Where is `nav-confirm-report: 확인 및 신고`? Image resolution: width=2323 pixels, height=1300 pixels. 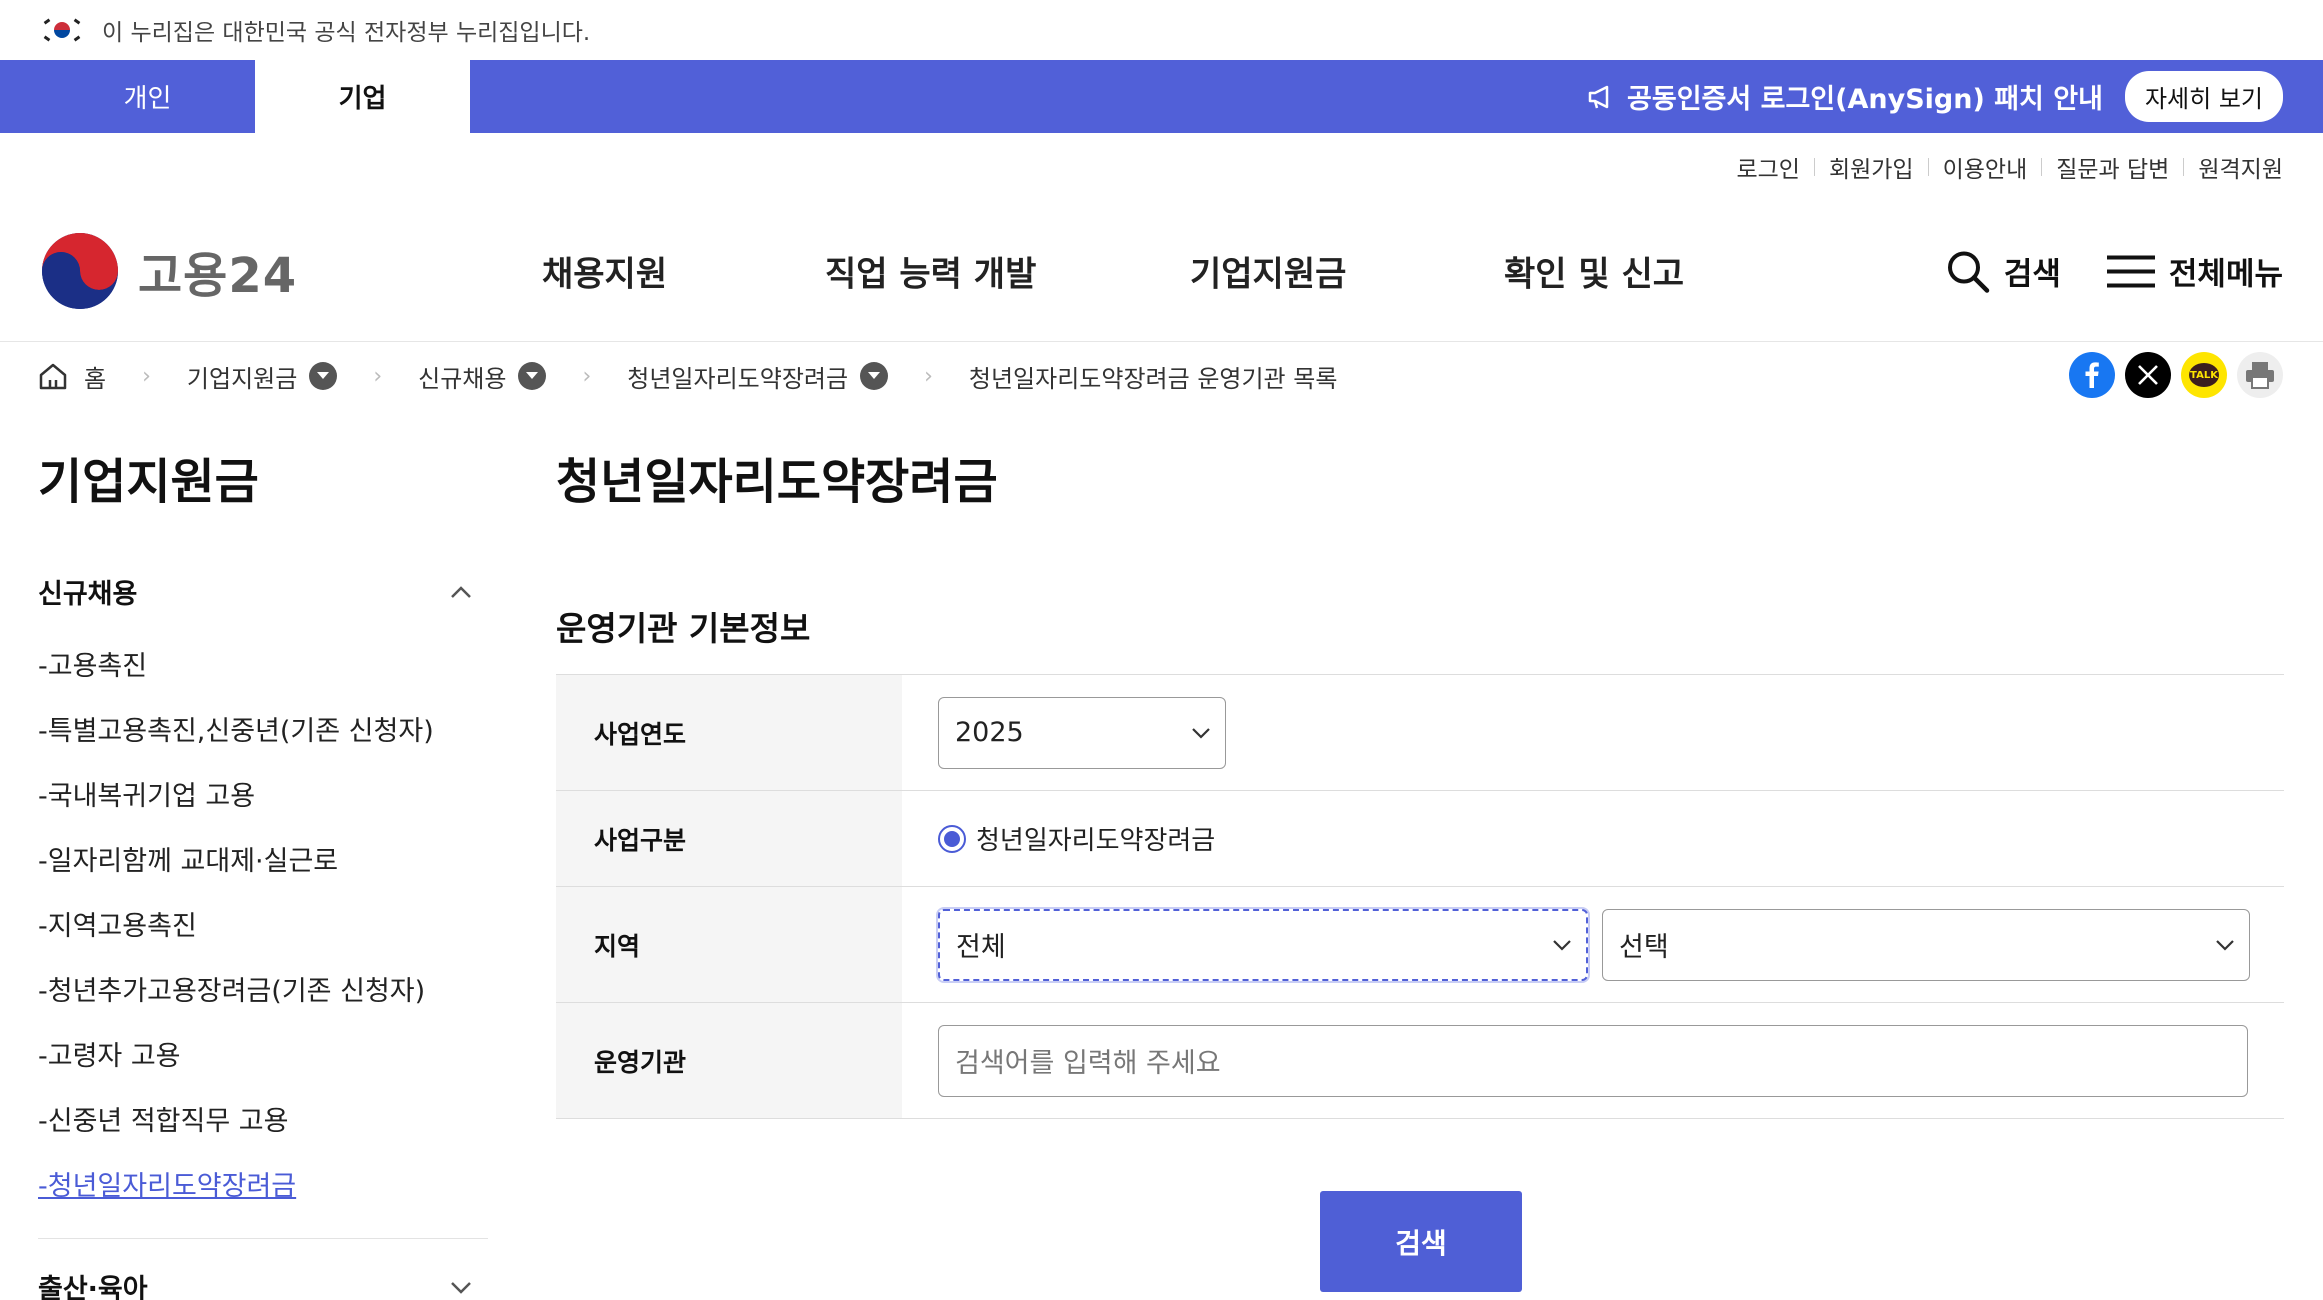 nav-confirm-report: 확인 및 신고 is located at coordinates (1594, 271).